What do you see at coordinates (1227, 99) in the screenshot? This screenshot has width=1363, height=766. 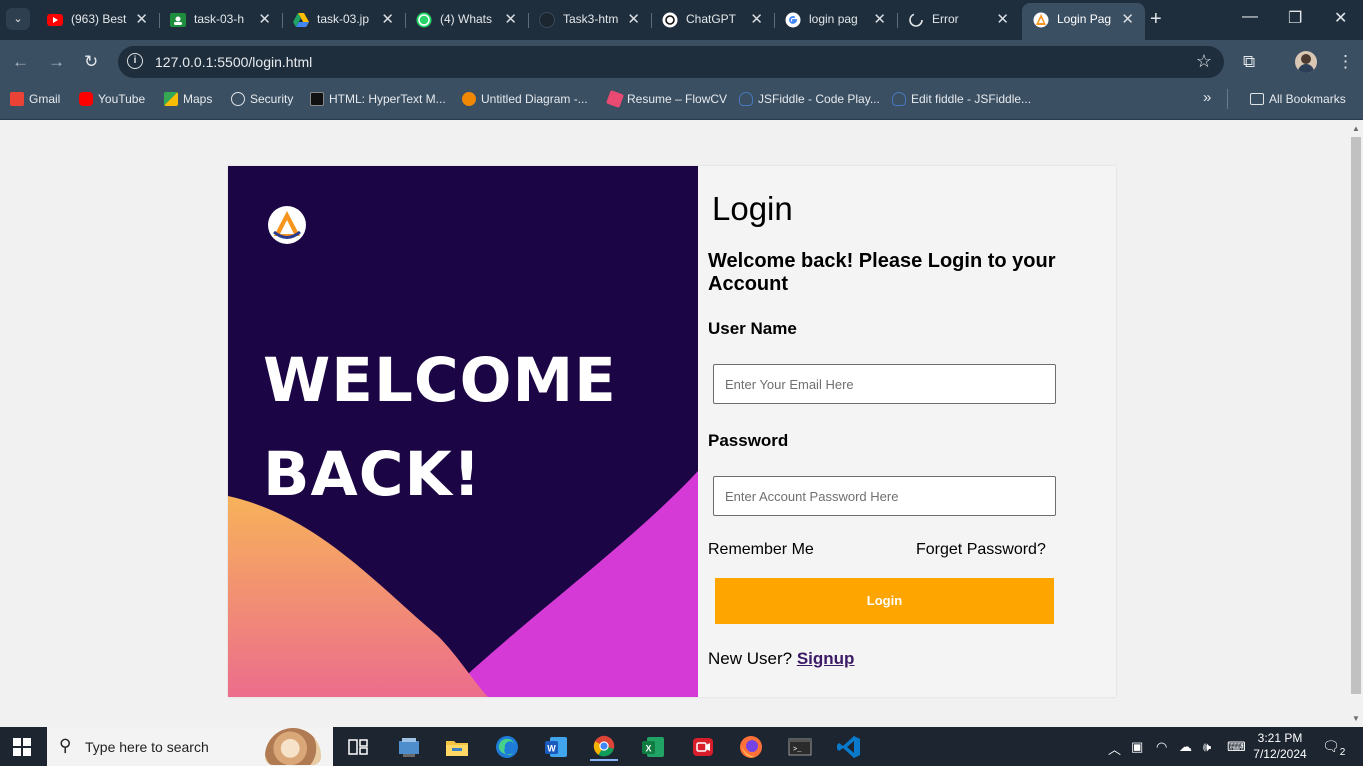 I see `bookmarks-divider` at bounding box center [1227, 99].